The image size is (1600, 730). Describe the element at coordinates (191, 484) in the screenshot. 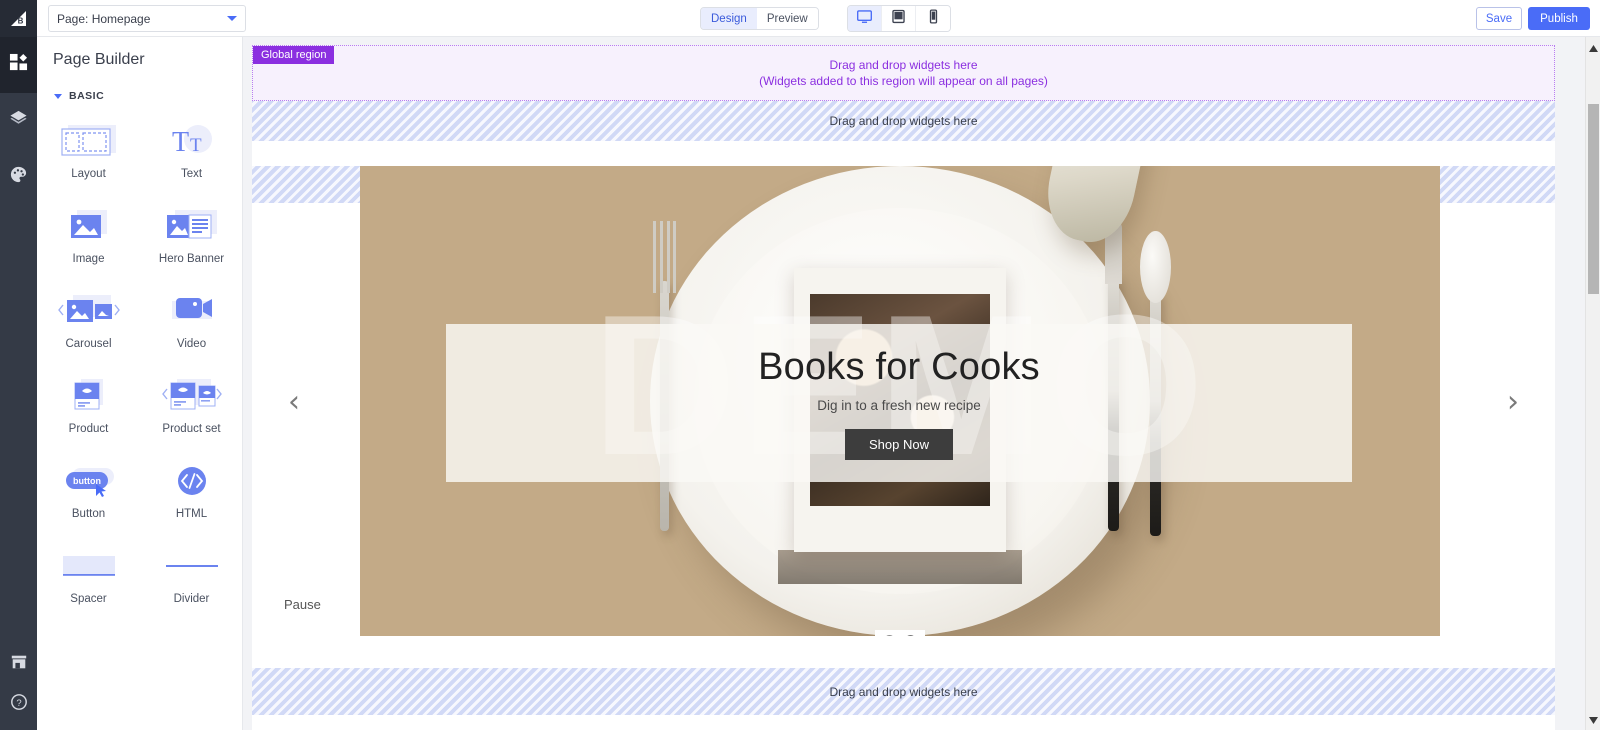

I see `widget-html: HTML` at that location.